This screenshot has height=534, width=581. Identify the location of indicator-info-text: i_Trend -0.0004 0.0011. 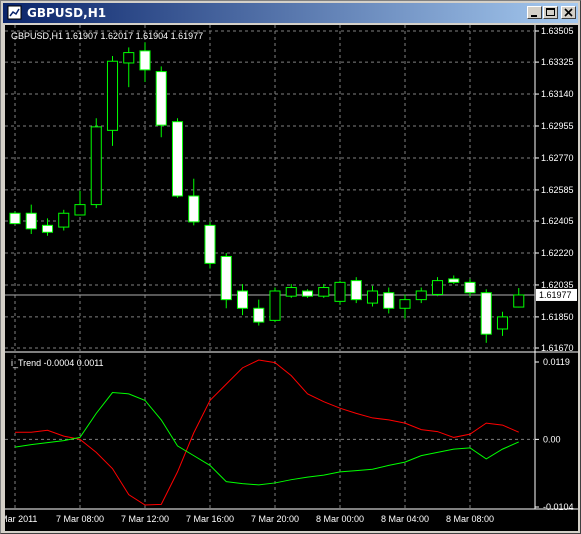
(57, 363).